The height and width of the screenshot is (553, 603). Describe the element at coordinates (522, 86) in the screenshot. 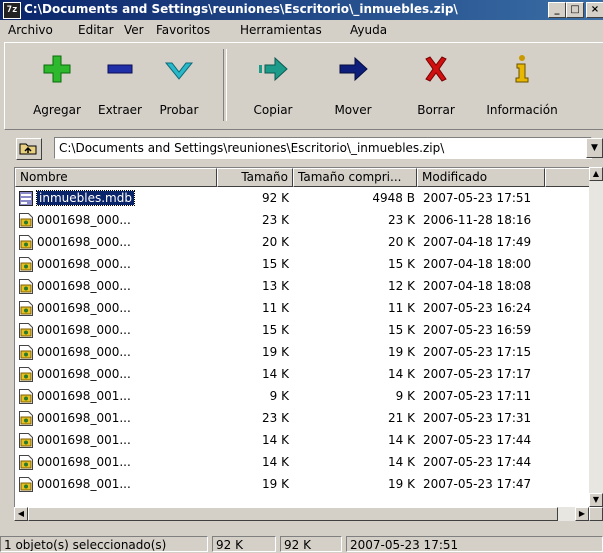

I see `info-button: Información` at that location.